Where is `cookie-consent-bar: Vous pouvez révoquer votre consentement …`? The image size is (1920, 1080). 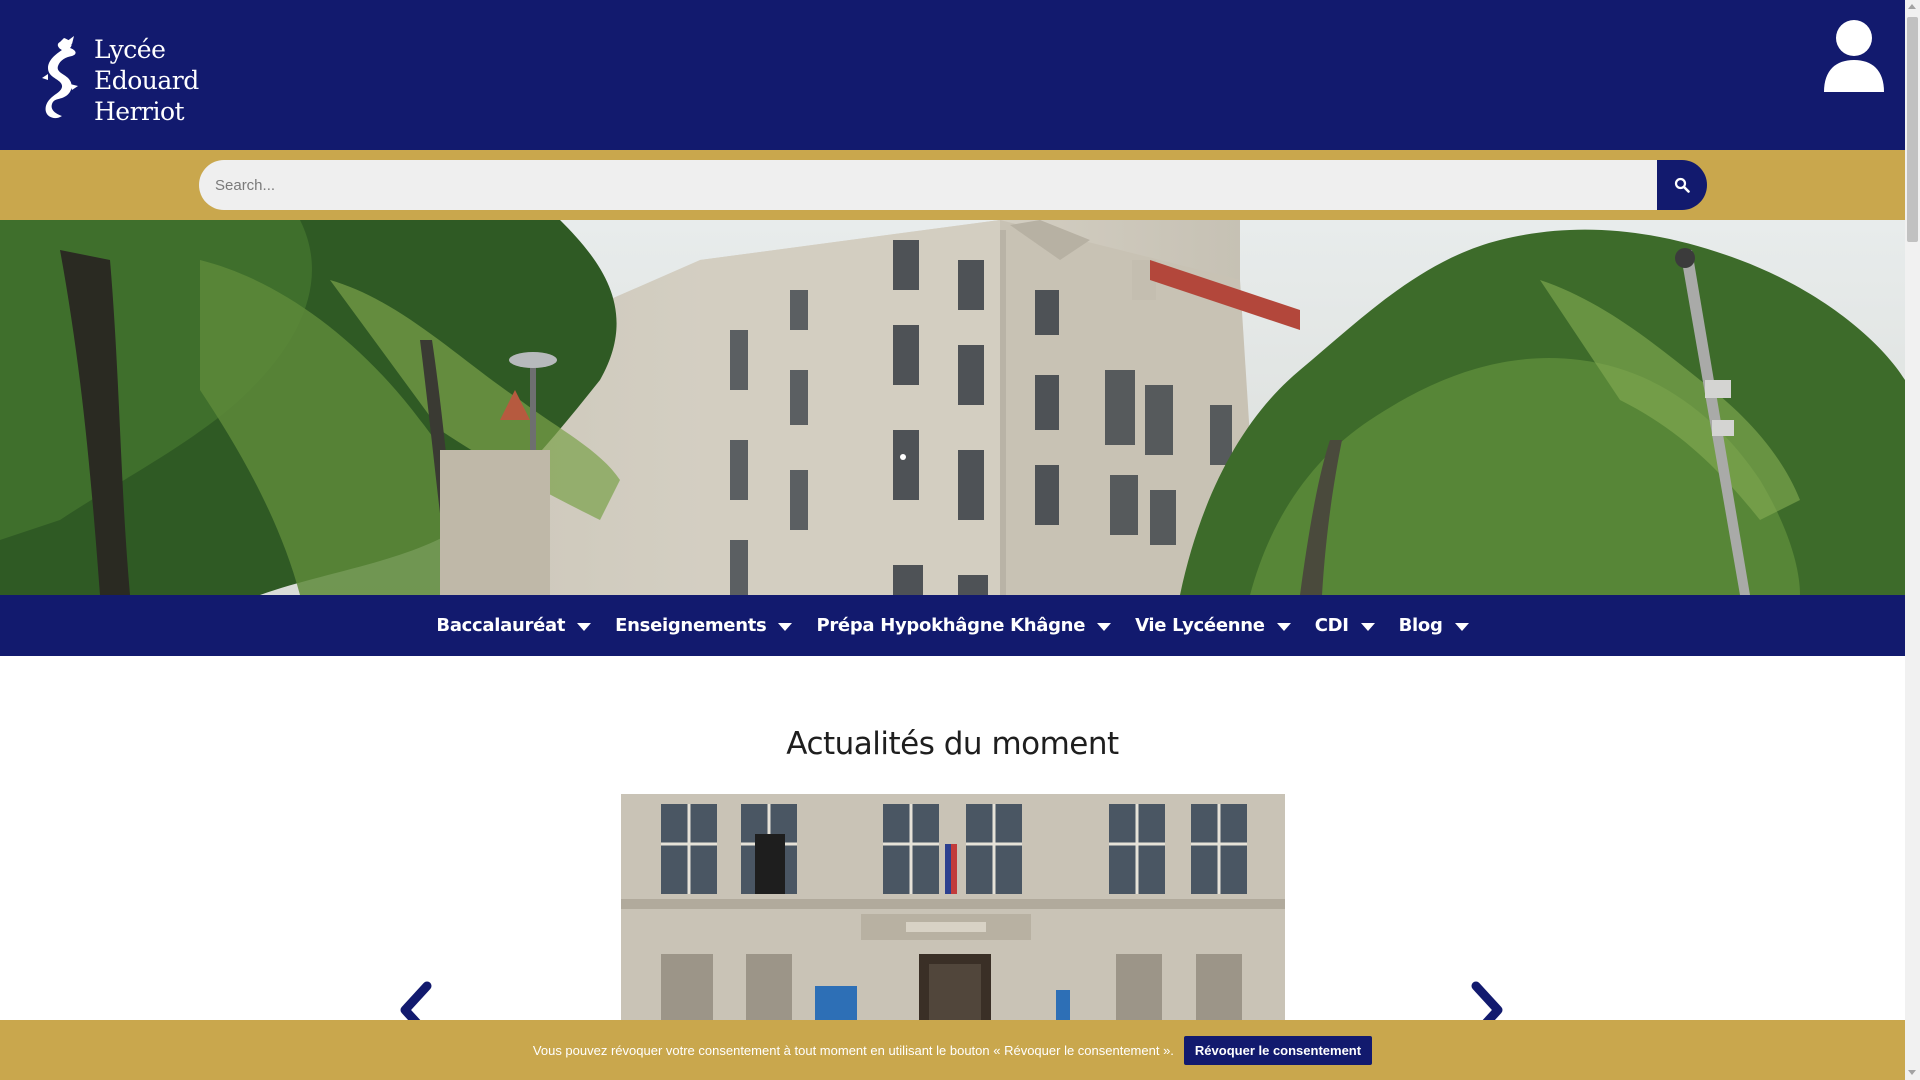
cookie-consent-bar: Vous pouvez révoquer votre consentement … is located at coordinates (952, 1050).